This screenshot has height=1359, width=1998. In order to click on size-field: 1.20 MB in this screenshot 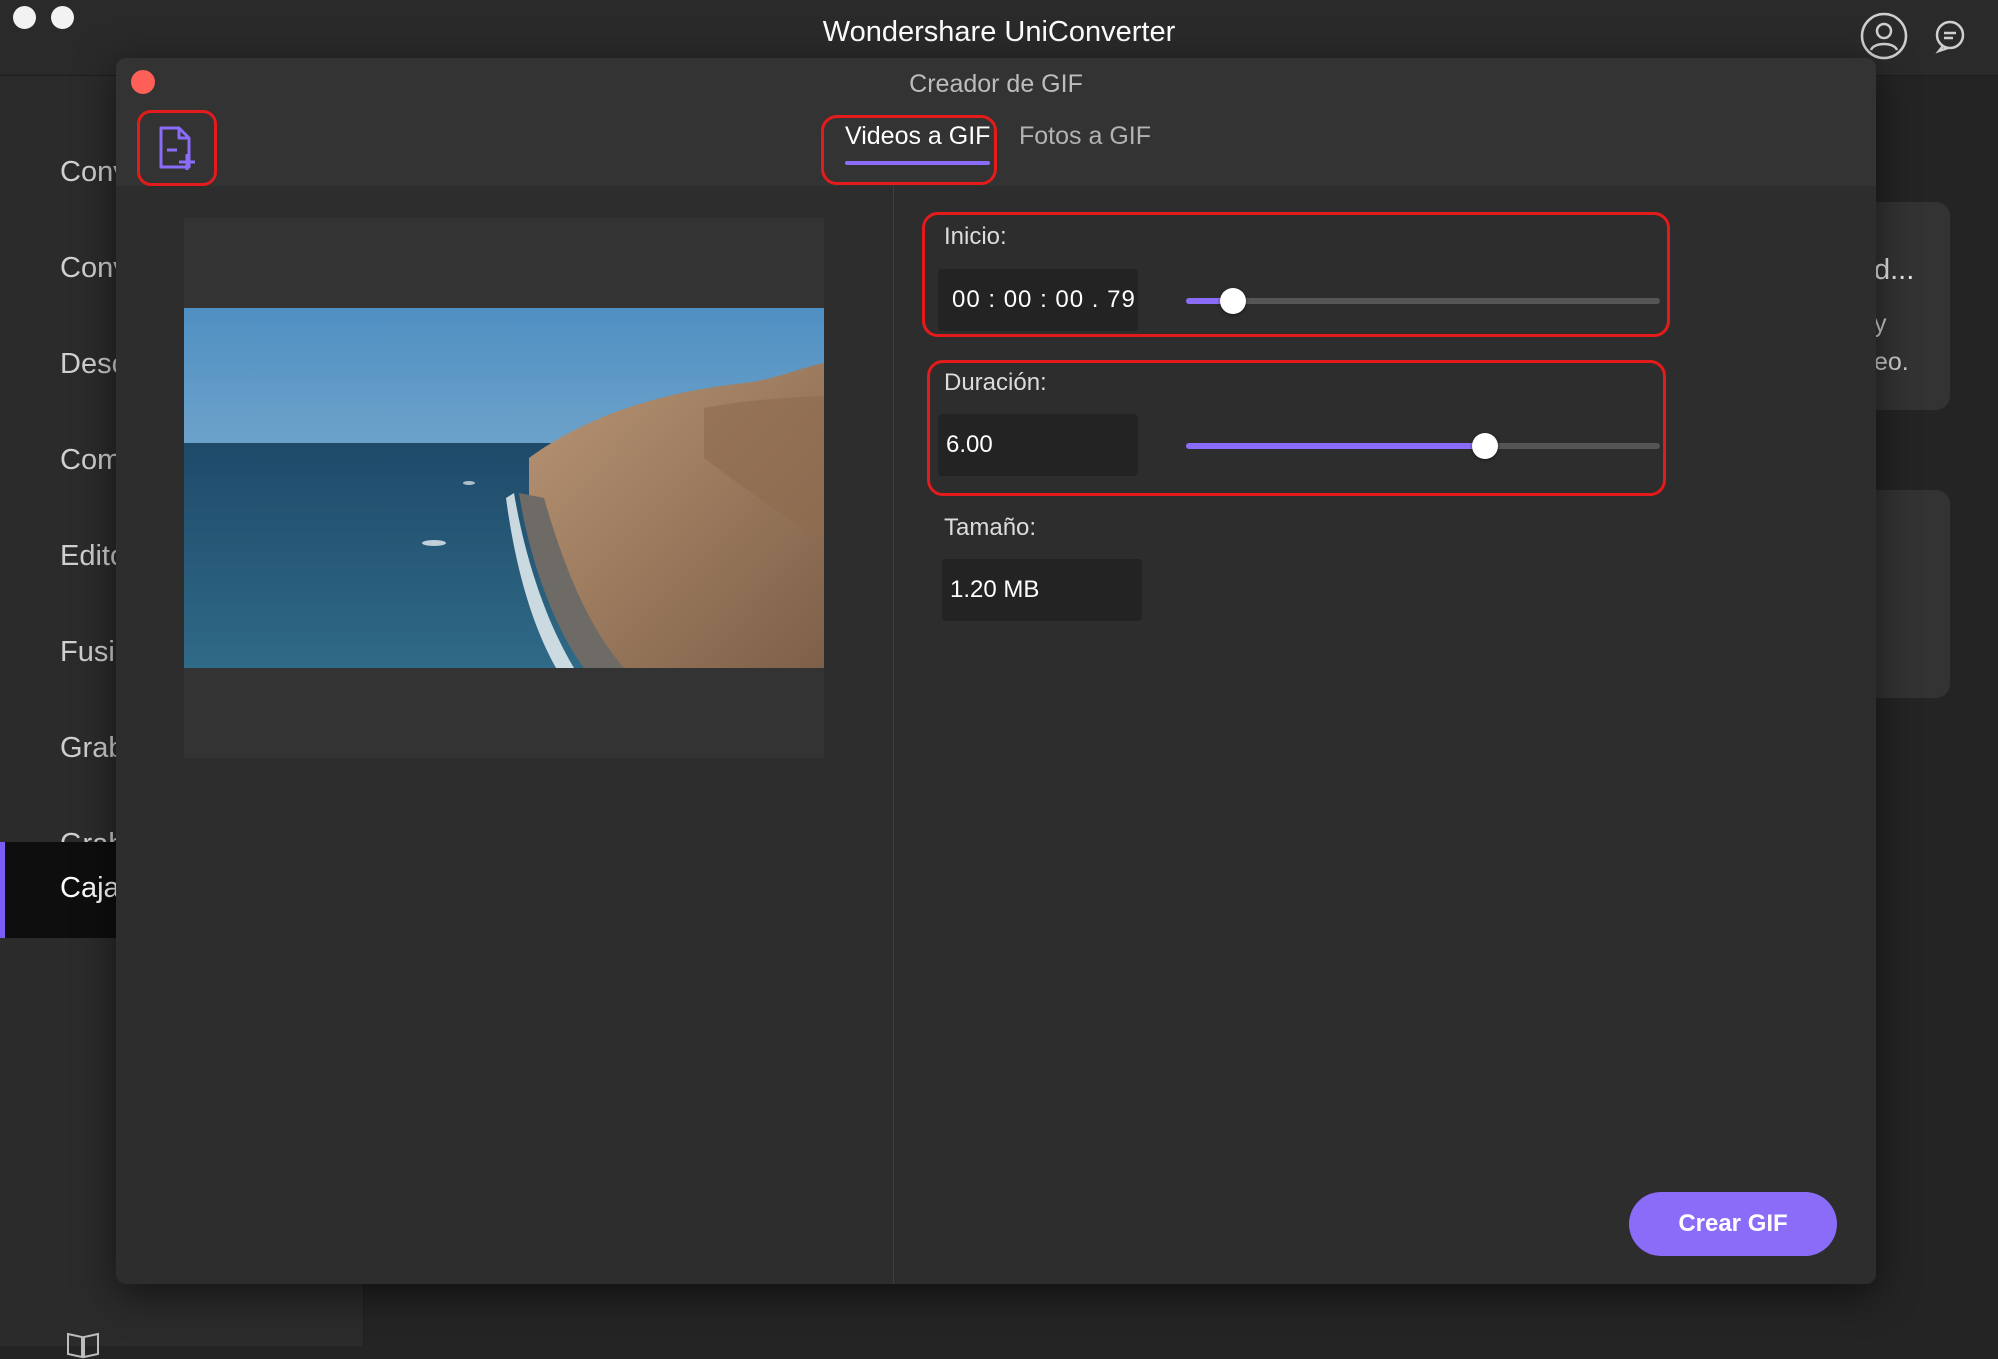, I will do `click(1042, 590)`.